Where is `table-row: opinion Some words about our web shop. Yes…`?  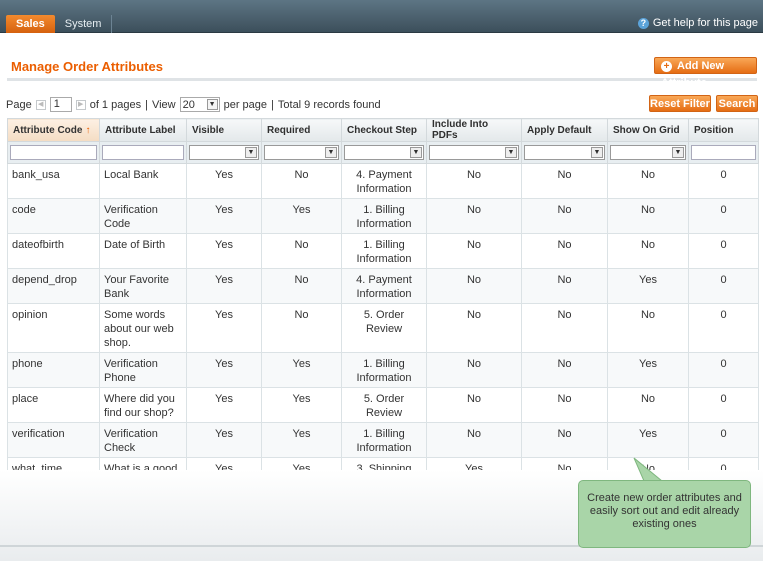 table-row: opinion Some words about our web shop. Yes… is located at coordinates (383, 328).